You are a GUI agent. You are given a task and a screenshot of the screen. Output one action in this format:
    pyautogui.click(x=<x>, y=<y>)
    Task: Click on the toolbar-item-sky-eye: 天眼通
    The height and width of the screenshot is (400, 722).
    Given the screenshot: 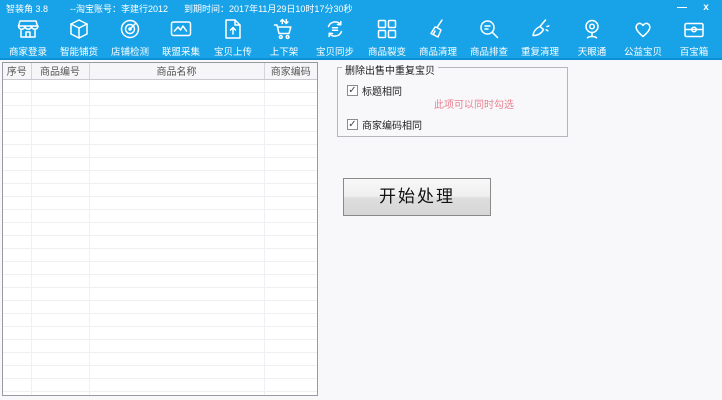 What is the action you would take?
    pyautogui.click(x=592, y=37)
    